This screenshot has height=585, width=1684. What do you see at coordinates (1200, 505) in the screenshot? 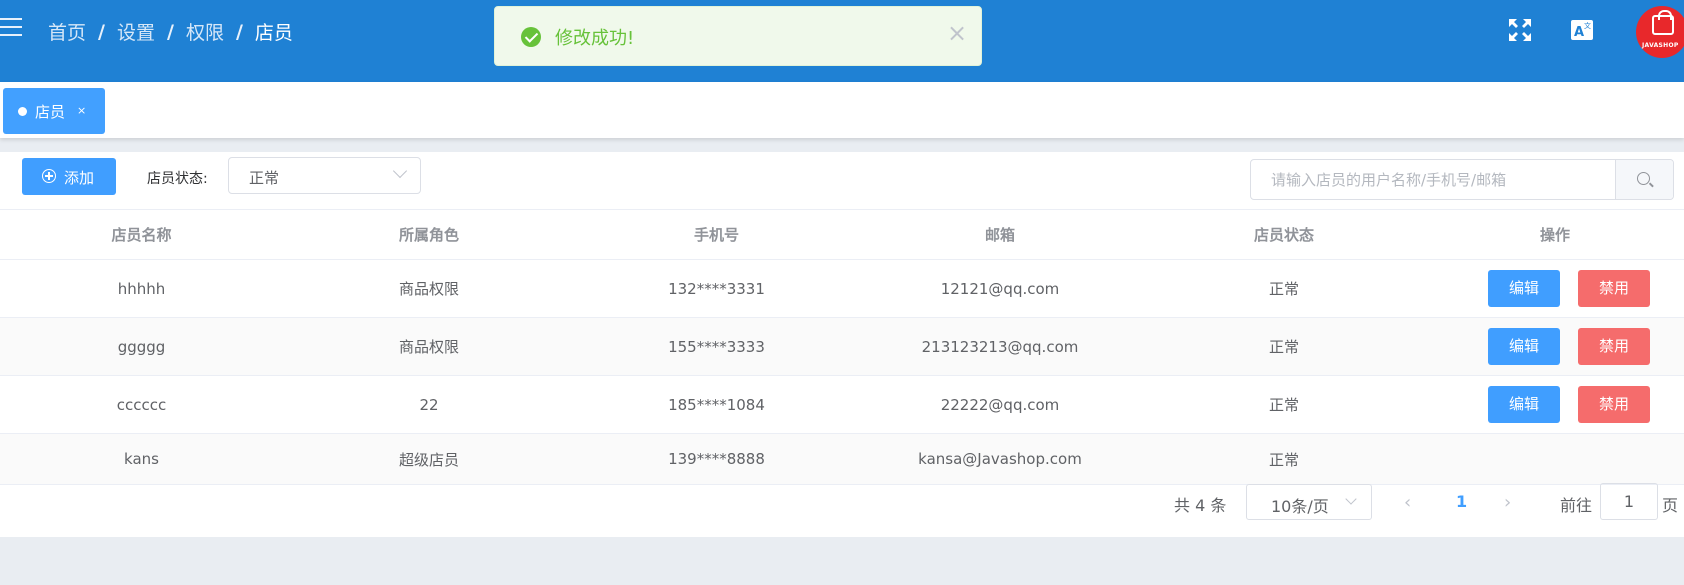
I see `pagination-total: 共 4 条` at bounding box center [1200, 505].